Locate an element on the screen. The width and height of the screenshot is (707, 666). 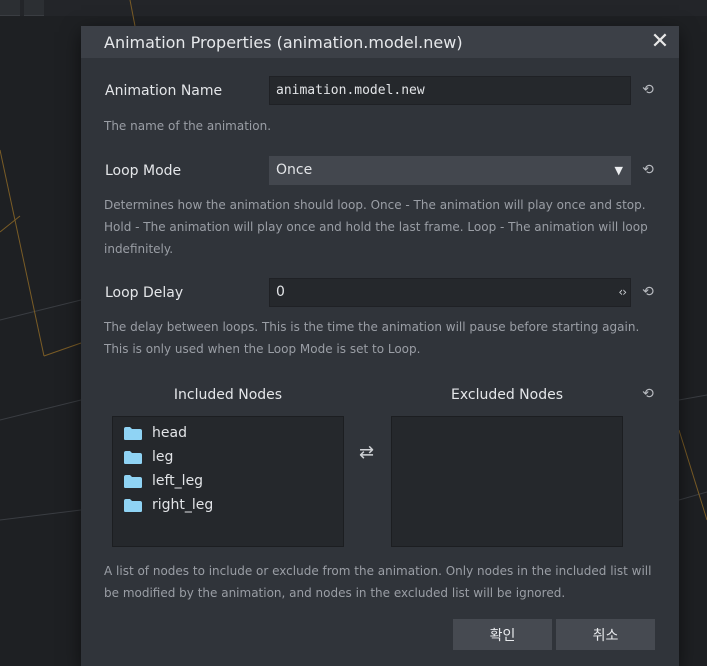
list-item: right_leg is located at coordinates (228, 505).